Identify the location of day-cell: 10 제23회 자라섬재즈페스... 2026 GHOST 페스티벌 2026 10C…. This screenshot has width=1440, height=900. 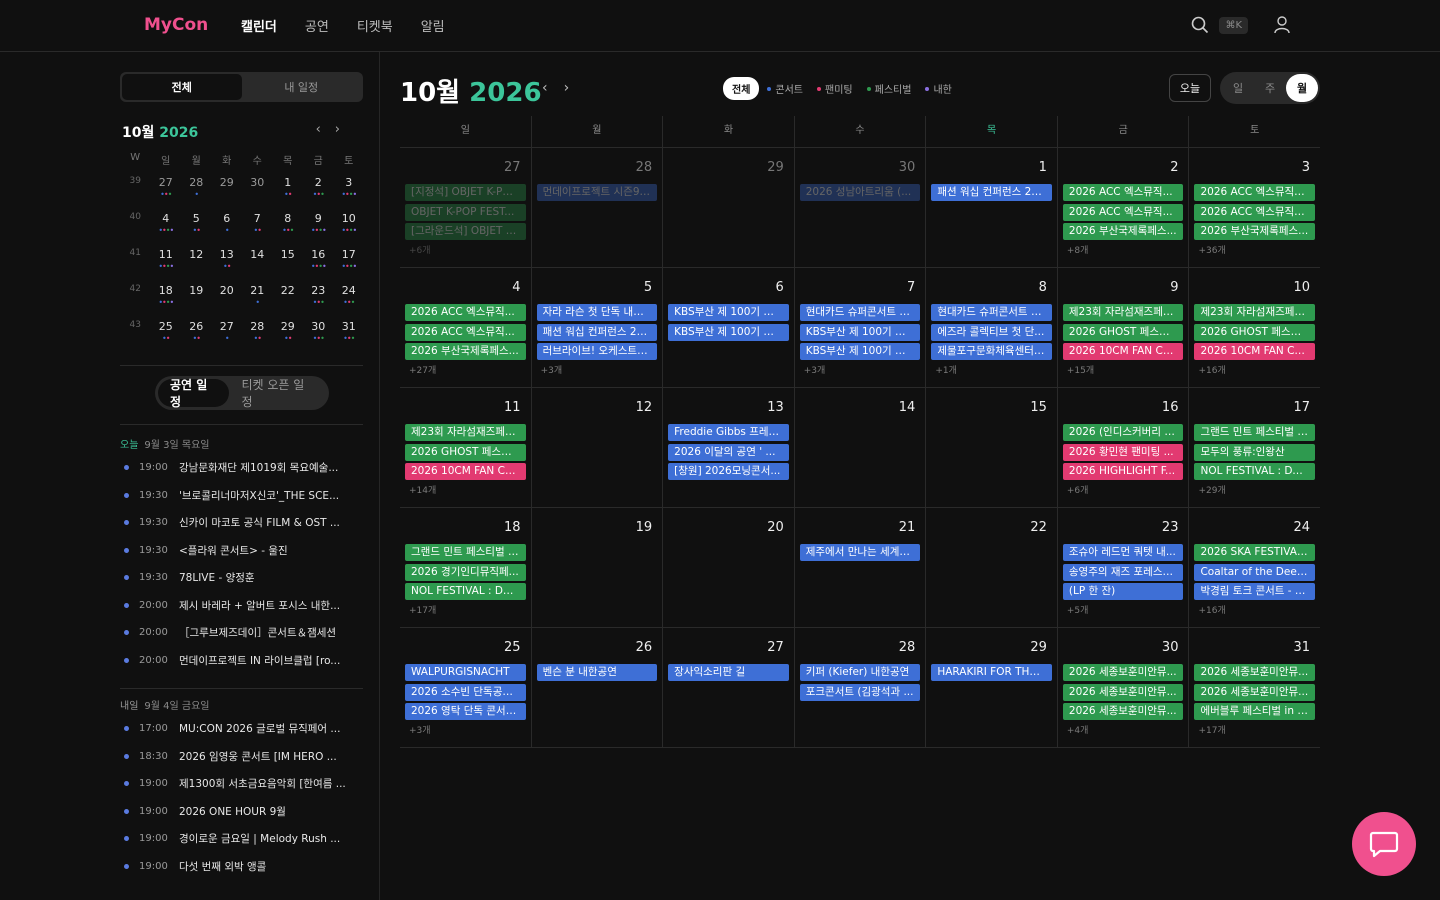
(1254, 327).